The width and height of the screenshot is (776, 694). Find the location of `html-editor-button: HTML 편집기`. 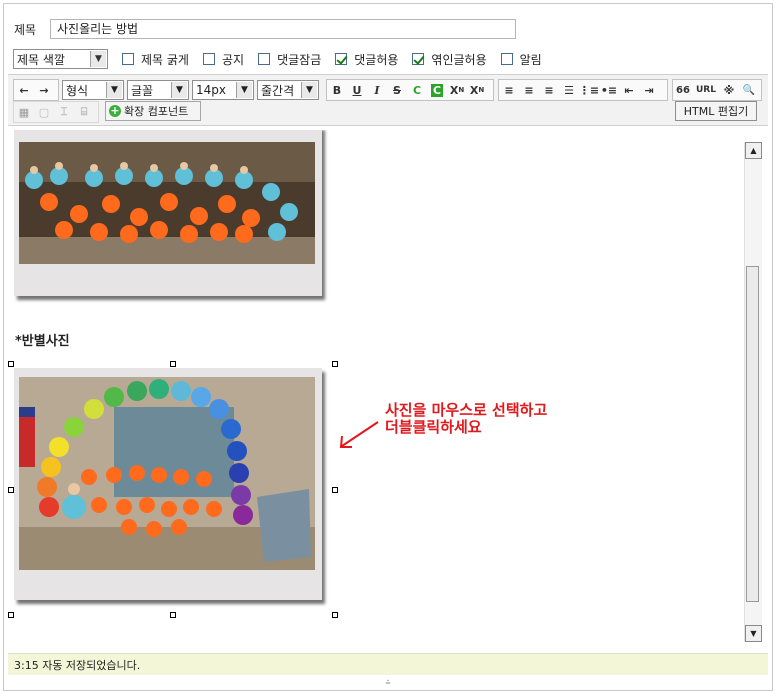

html-editor-button: HTML 편집기 is located at coordinates (716, 111).